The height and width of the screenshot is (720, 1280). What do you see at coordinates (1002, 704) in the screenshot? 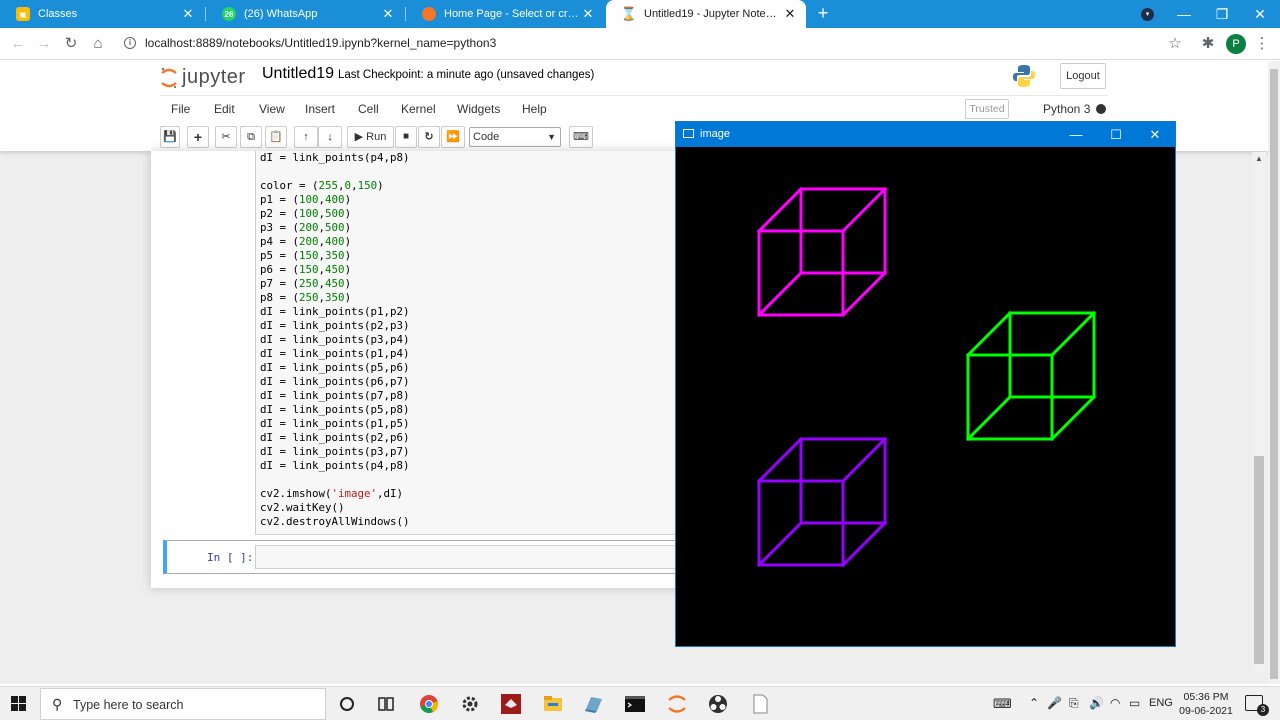
I see `touch-keyboard-icon: ⌨` at bounding box center [1002, 704].